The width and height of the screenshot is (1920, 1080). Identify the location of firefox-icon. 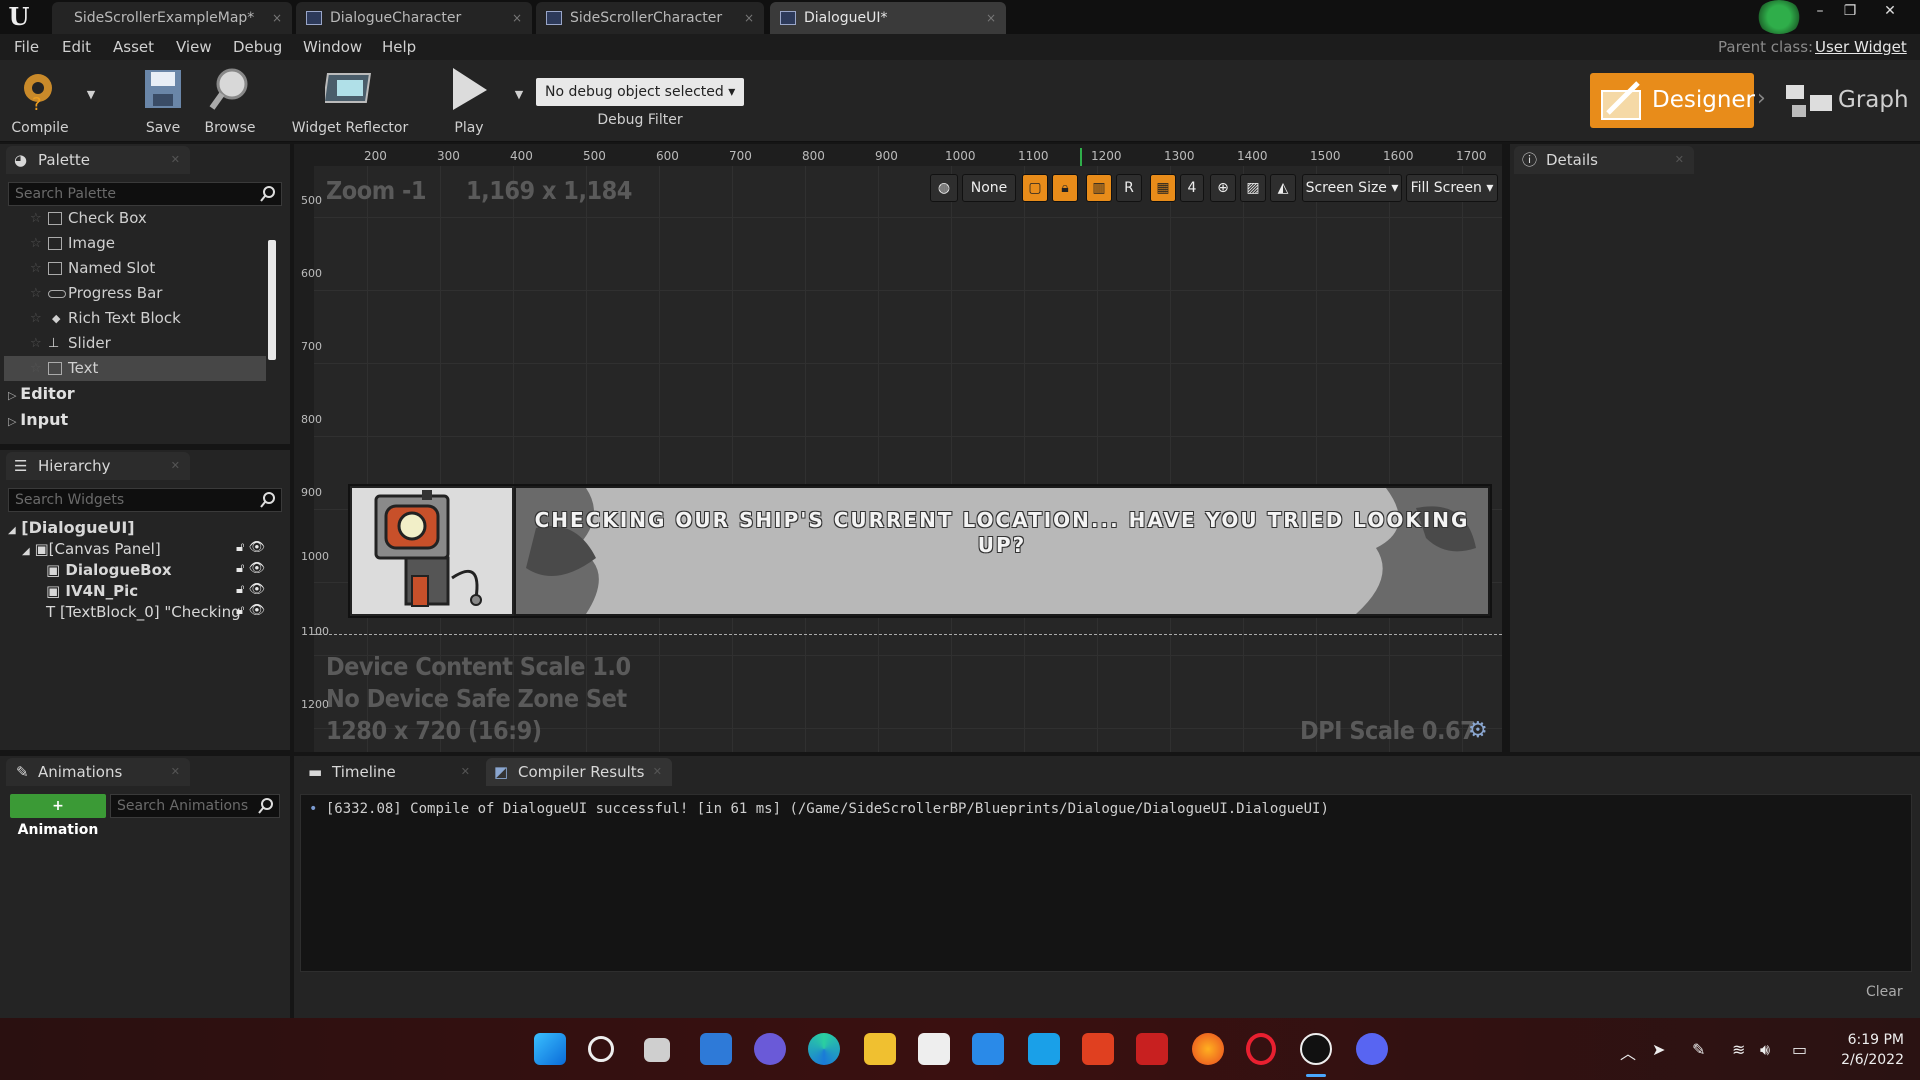
(1208, 1049).